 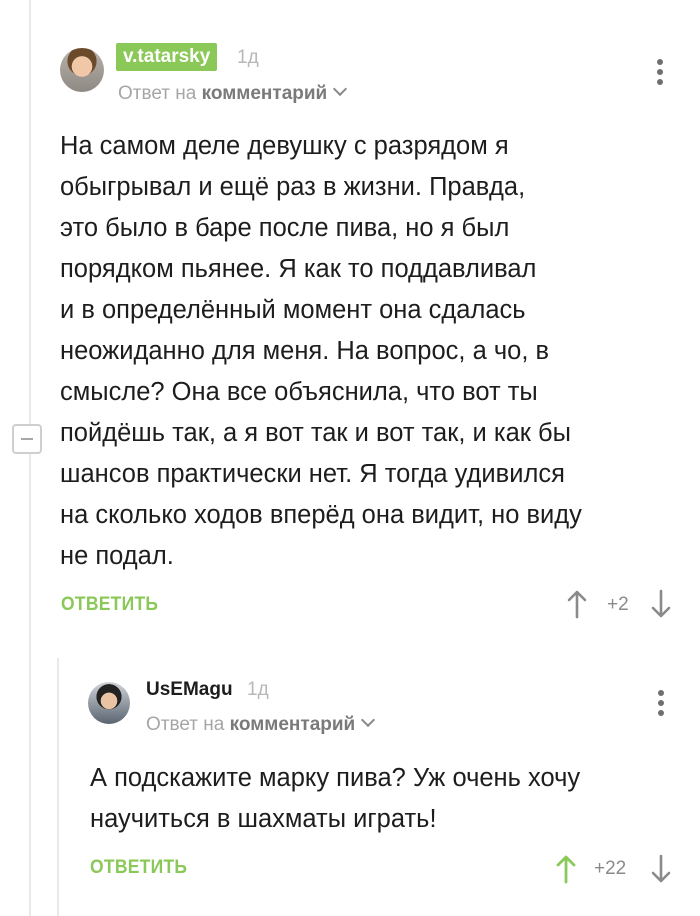 I want to click on rating: +22, so click(x=610, y=868).